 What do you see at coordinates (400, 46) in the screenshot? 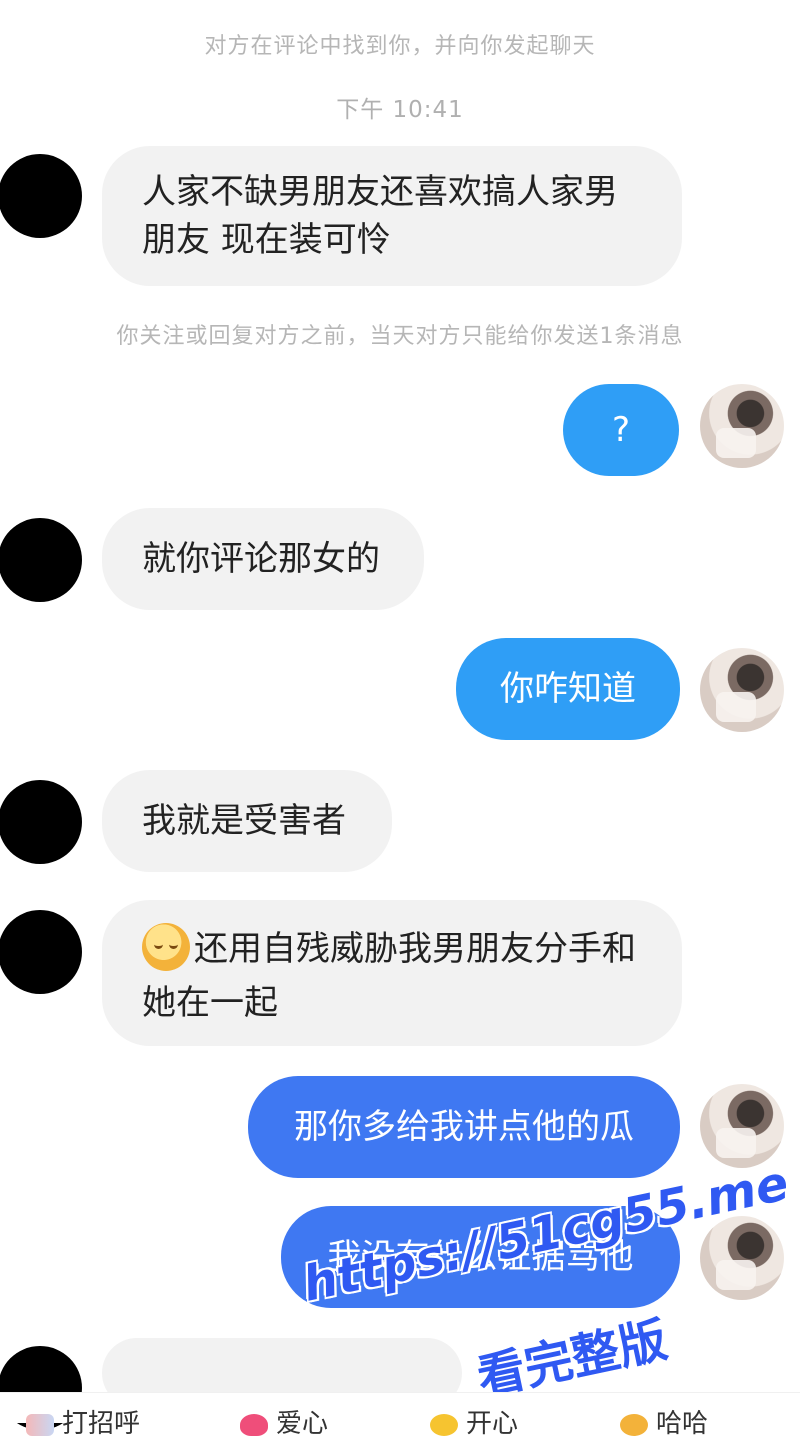
I see `chat-origin-notice: 对方在评论中找到你，并向你发起聊天` at bounding box center [400, 46].